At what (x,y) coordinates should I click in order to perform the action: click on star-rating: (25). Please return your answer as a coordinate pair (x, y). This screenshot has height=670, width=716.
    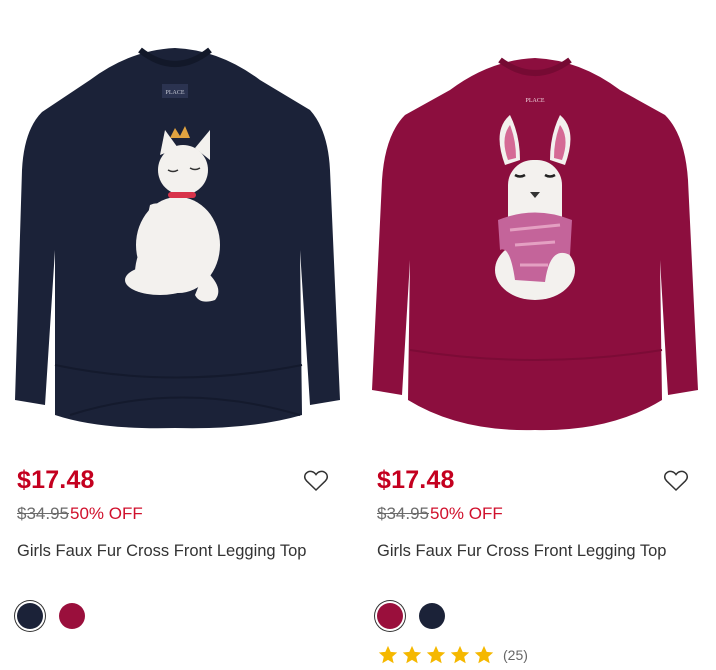
    Looking at the image, I should click on (452, 655).